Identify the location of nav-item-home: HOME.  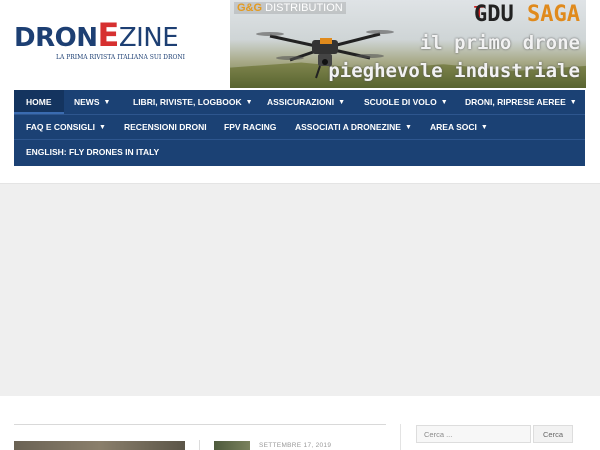
(39, 102).